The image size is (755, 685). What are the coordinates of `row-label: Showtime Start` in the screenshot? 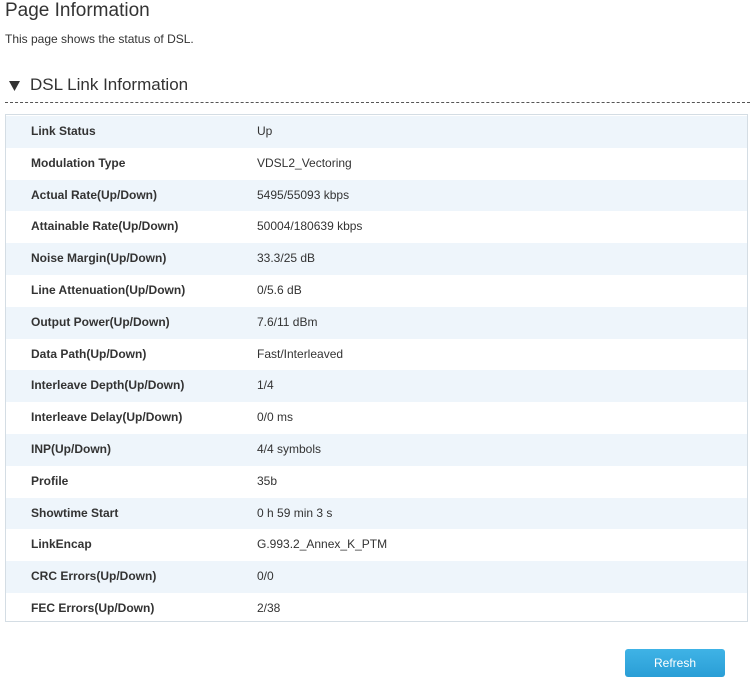 It's located at (75, 512).